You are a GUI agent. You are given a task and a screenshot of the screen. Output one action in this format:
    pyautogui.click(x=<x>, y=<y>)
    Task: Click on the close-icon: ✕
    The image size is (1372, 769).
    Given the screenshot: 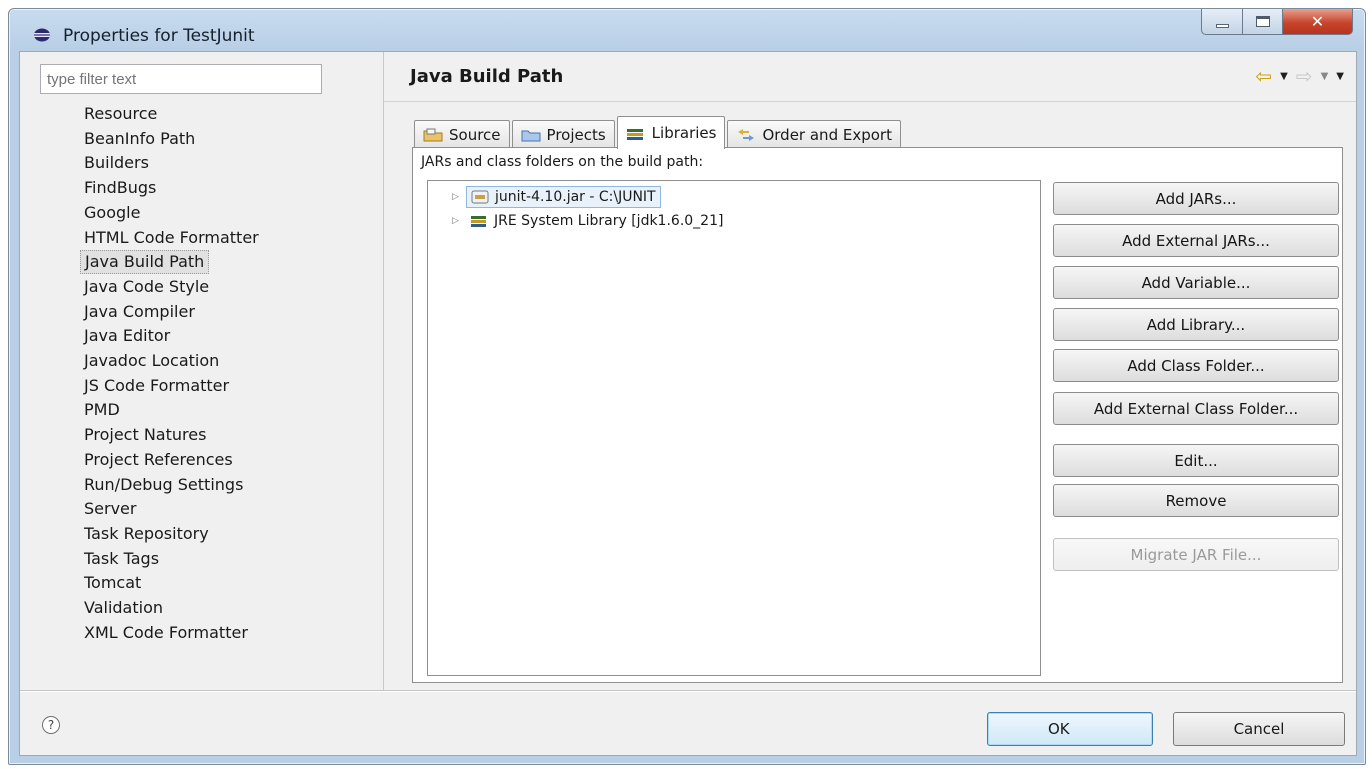 What is the action you would take?
    pyautogui.click(x=1317, y=21)
    